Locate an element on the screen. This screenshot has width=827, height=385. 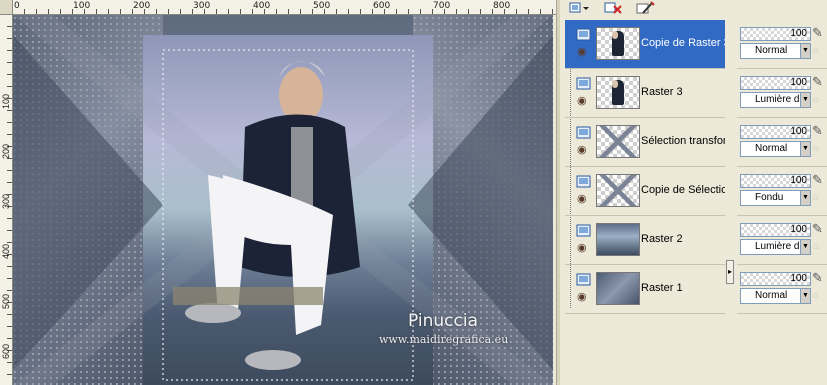
ruler-label: 0 is located at coordinates (17, 6).